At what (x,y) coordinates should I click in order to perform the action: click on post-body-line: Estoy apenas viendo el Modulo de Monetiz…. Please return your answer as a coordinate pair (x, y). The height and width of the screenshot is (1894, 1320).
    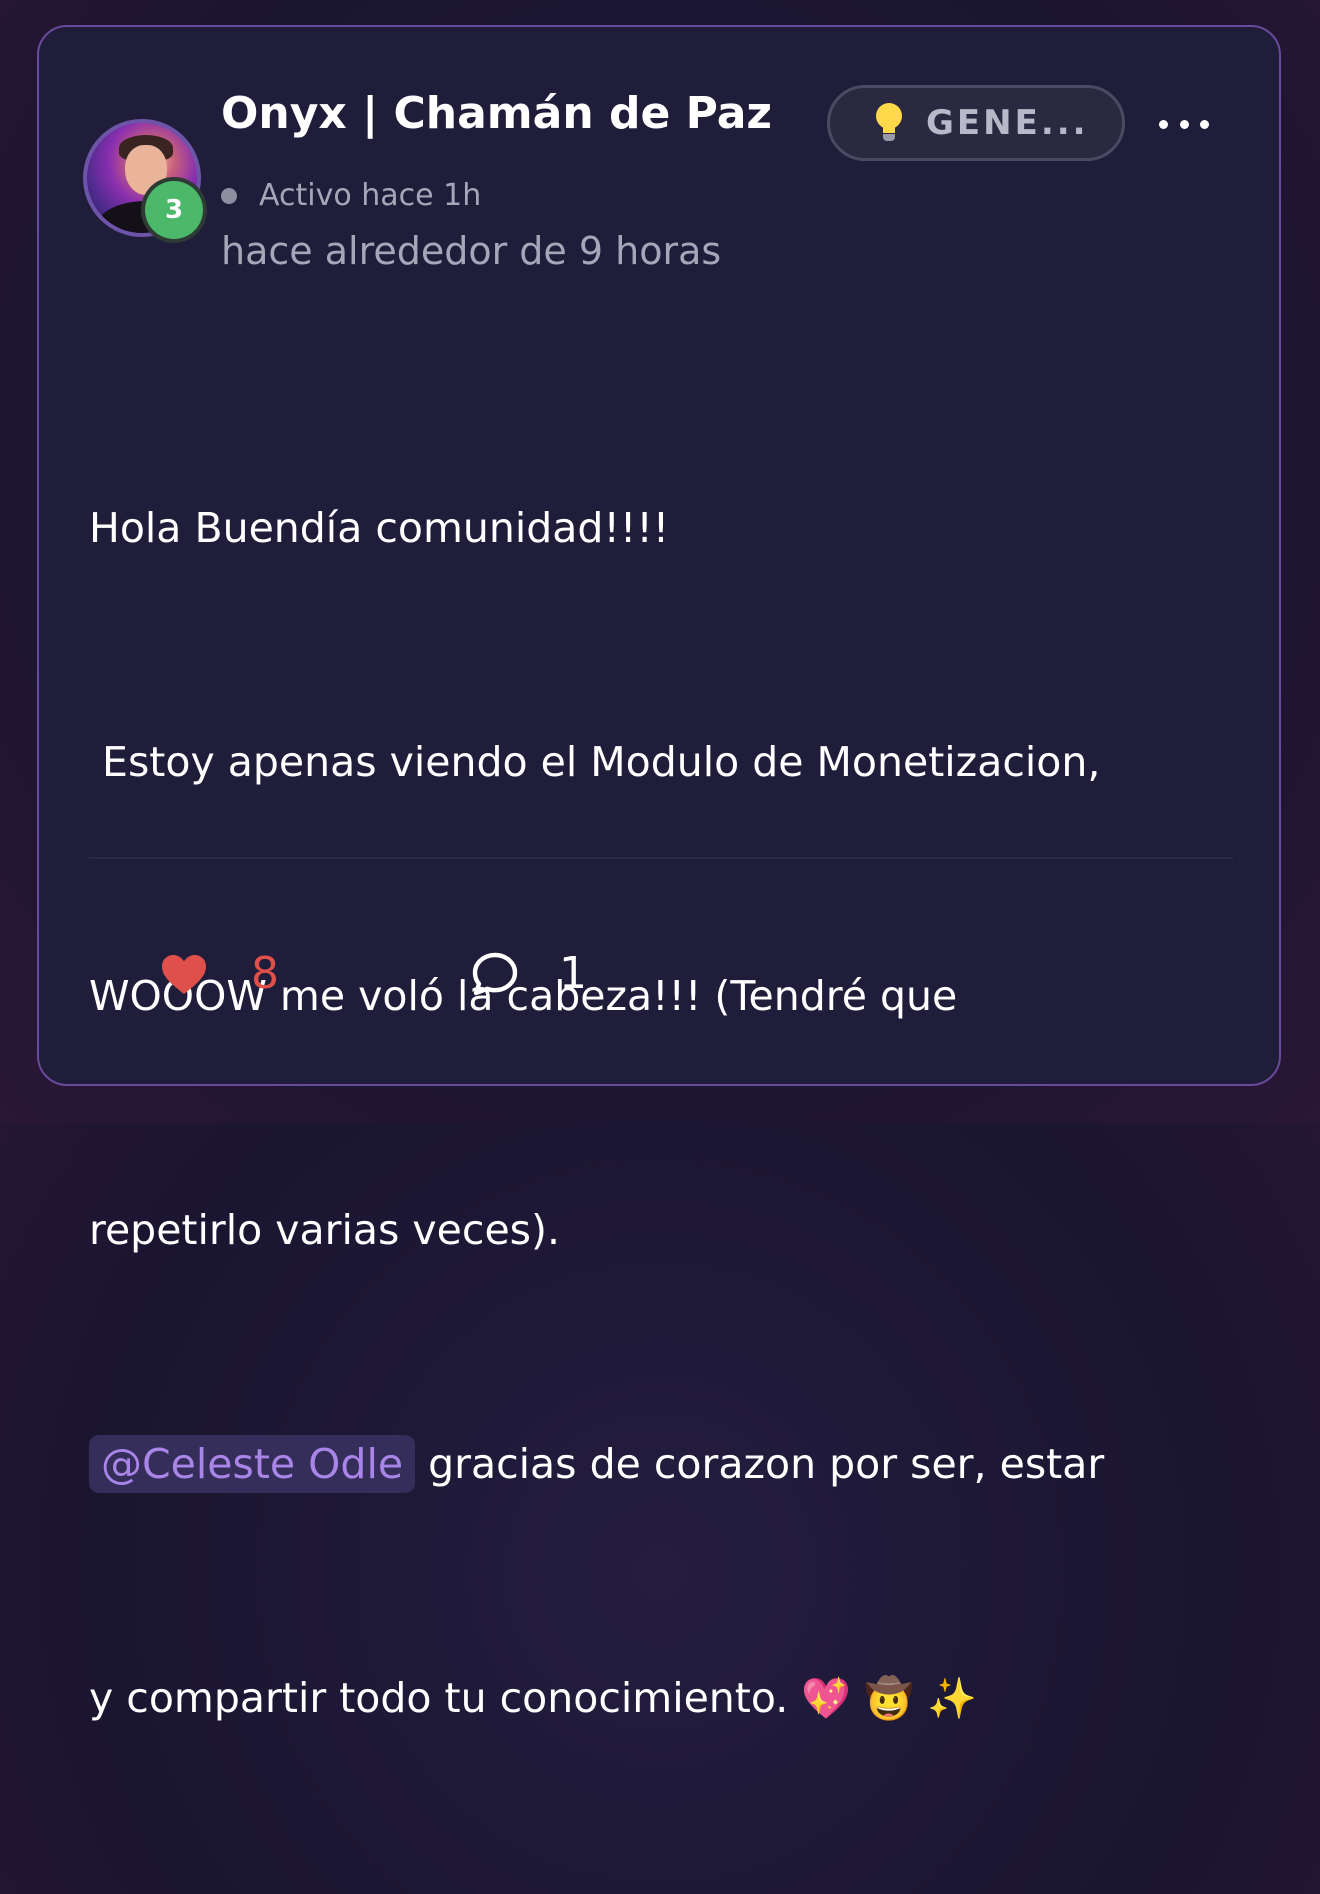
    Looking at the image, I should click on (595, 762).